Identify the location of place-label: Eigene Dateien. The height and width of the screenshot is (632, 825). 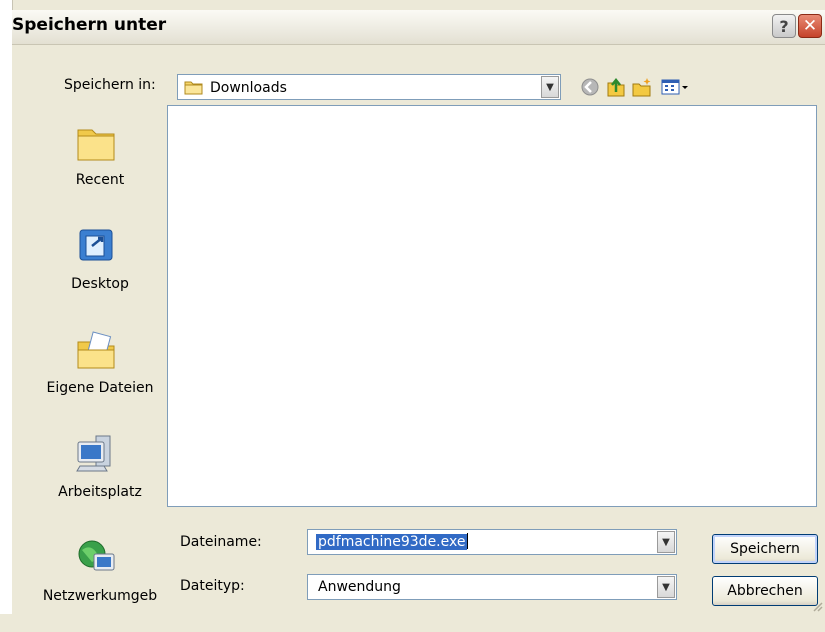
(100, 388).